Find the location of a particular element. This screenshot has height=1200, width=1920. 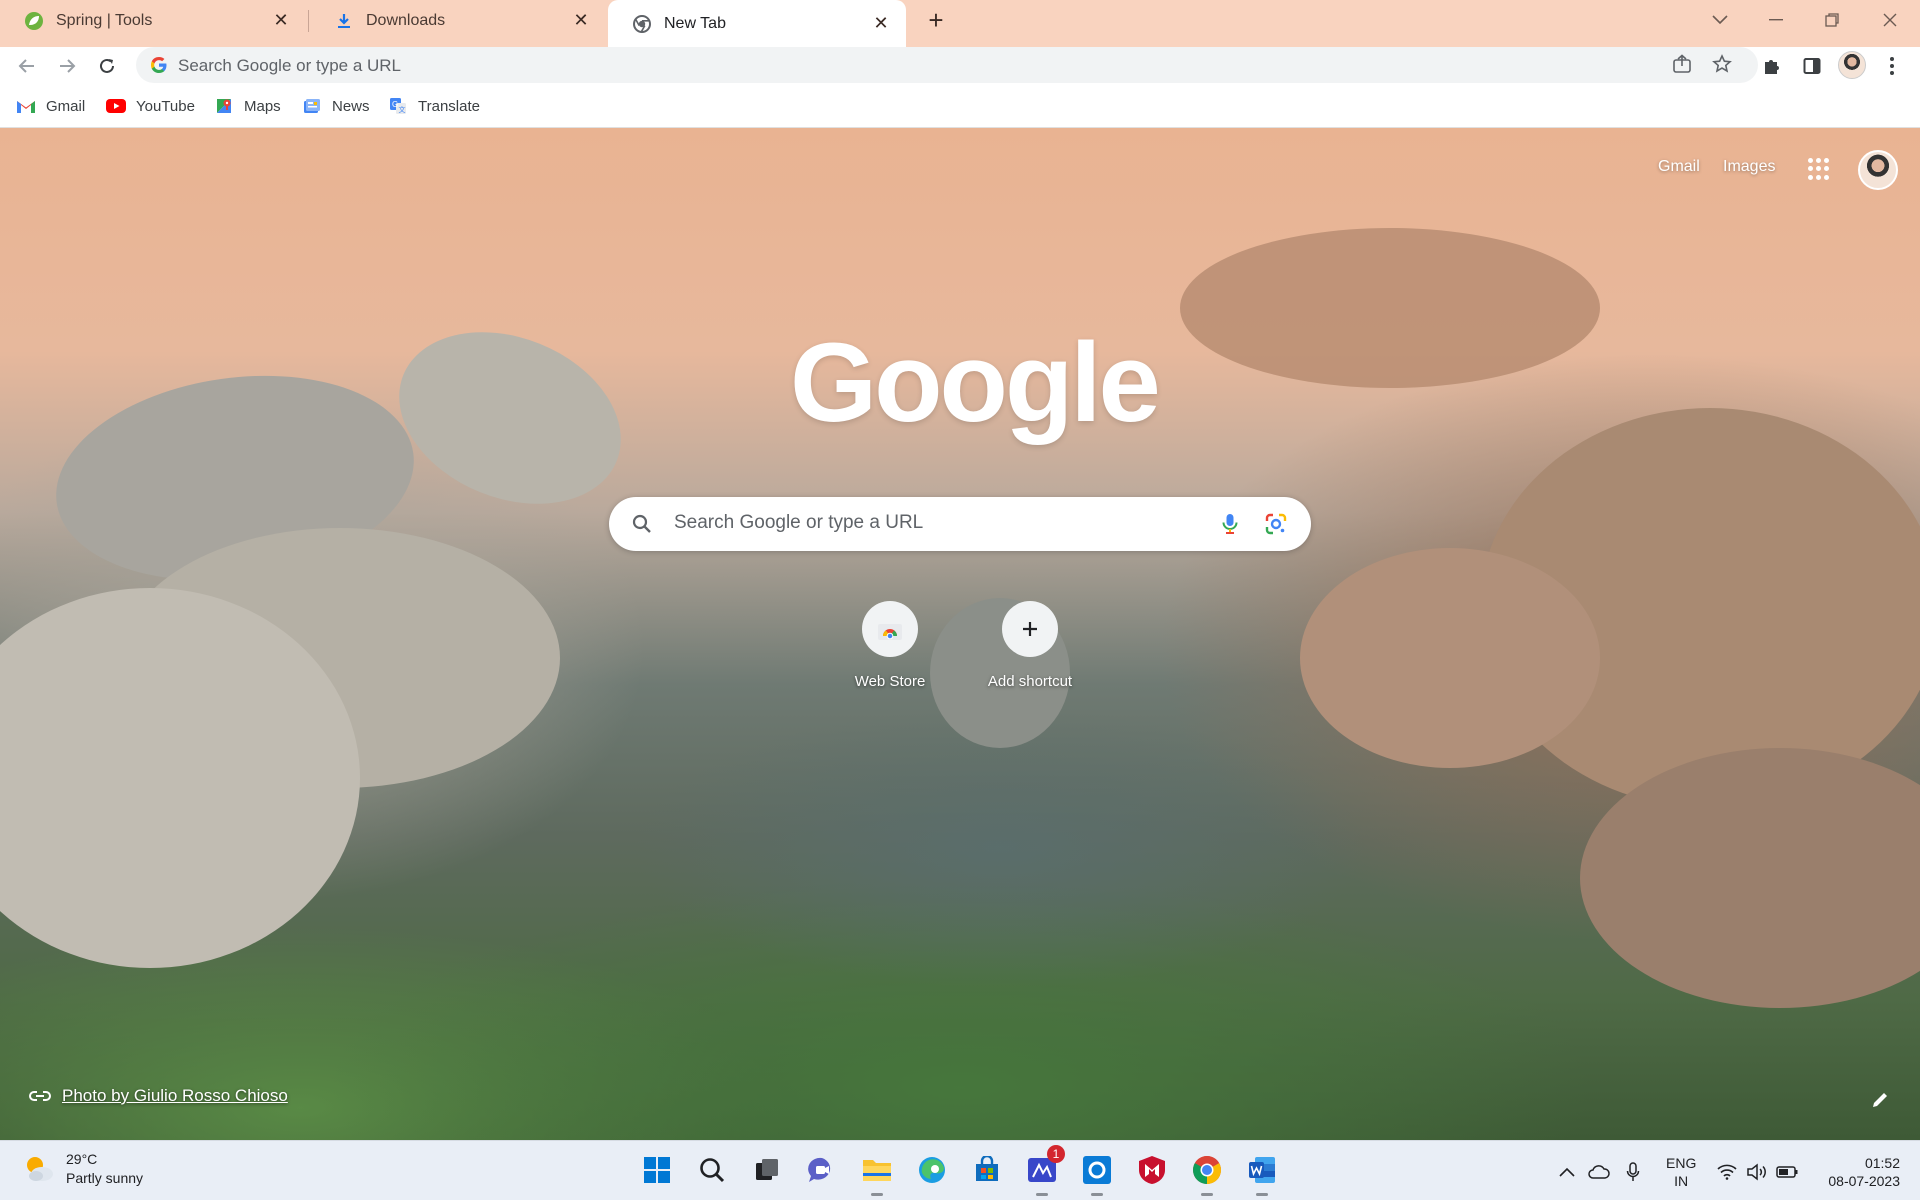

microphone-icon is located at coordinates (1633, 1172).